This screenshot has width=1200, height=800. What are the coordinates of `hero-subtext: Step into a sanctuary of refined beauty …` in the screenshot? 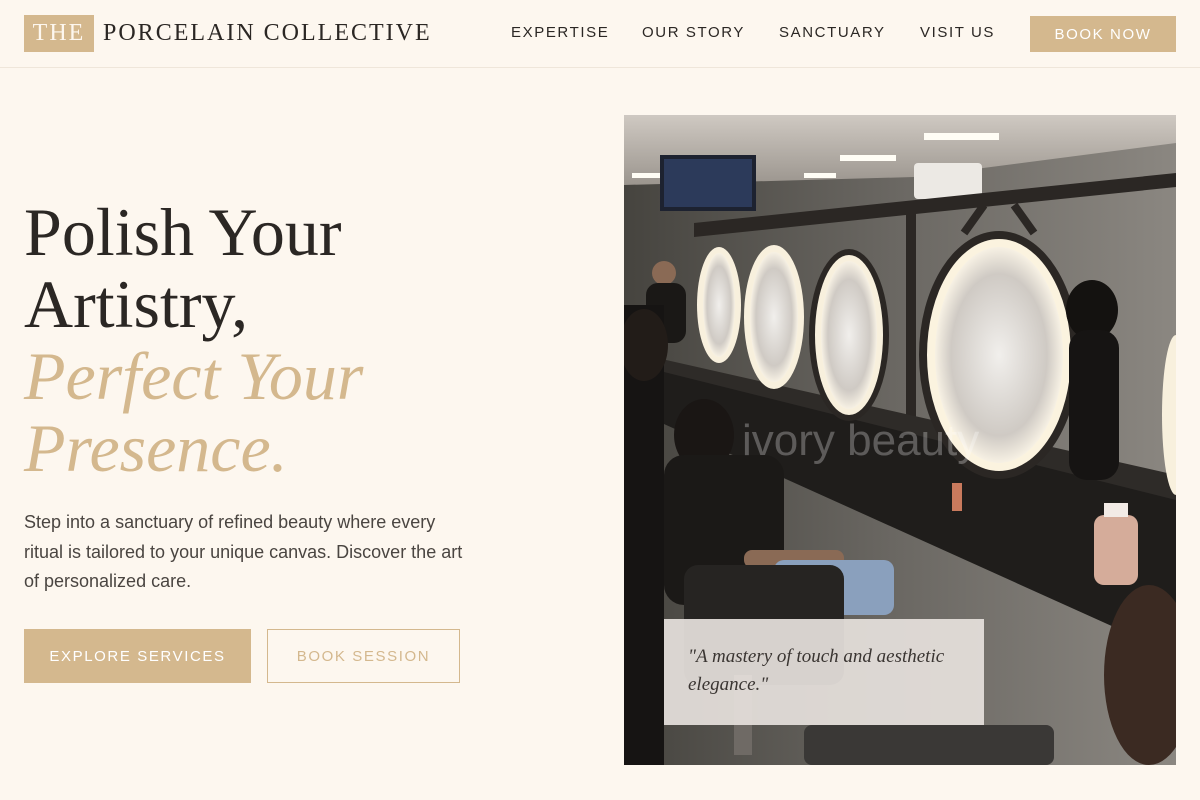 It's located at (243, 551).